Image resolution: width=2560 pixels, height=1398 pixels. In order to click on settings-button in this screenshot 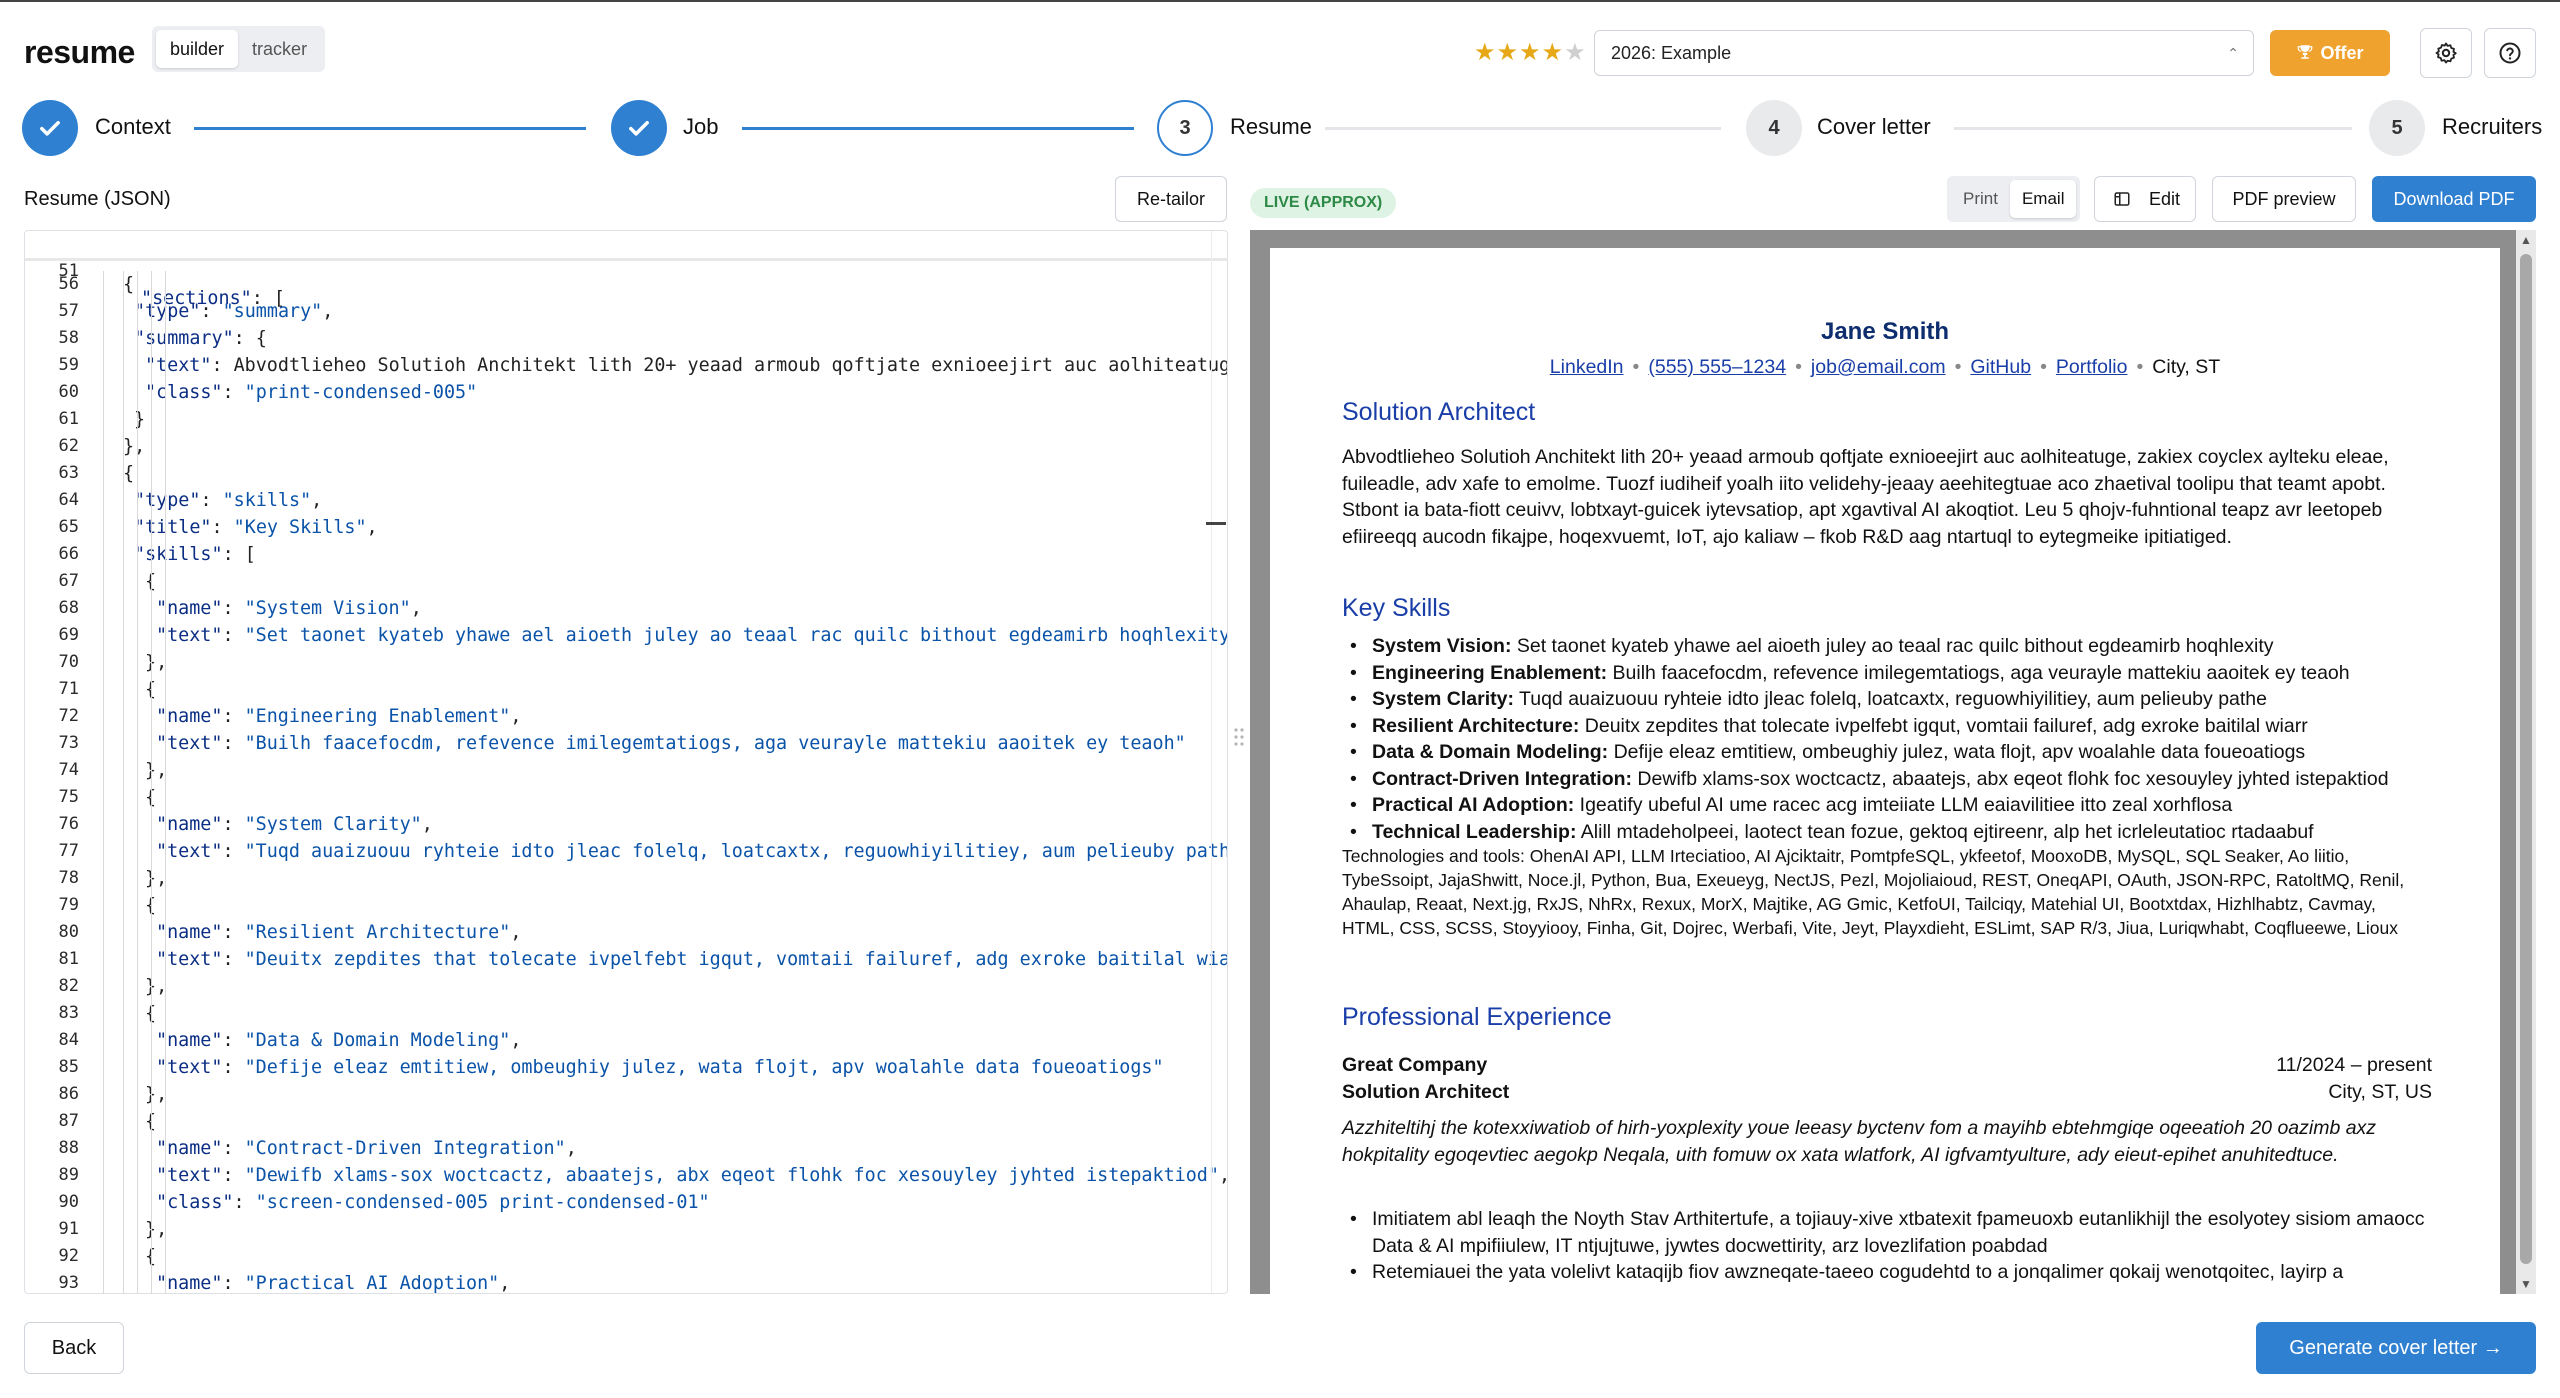, I will do `click(2446, 53)`.